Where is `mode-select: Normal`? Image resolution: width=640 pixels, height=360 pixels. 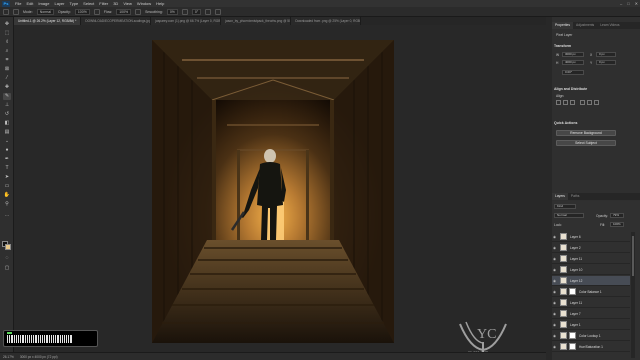 mode-select: Normal is located at coordinates (45, 11).